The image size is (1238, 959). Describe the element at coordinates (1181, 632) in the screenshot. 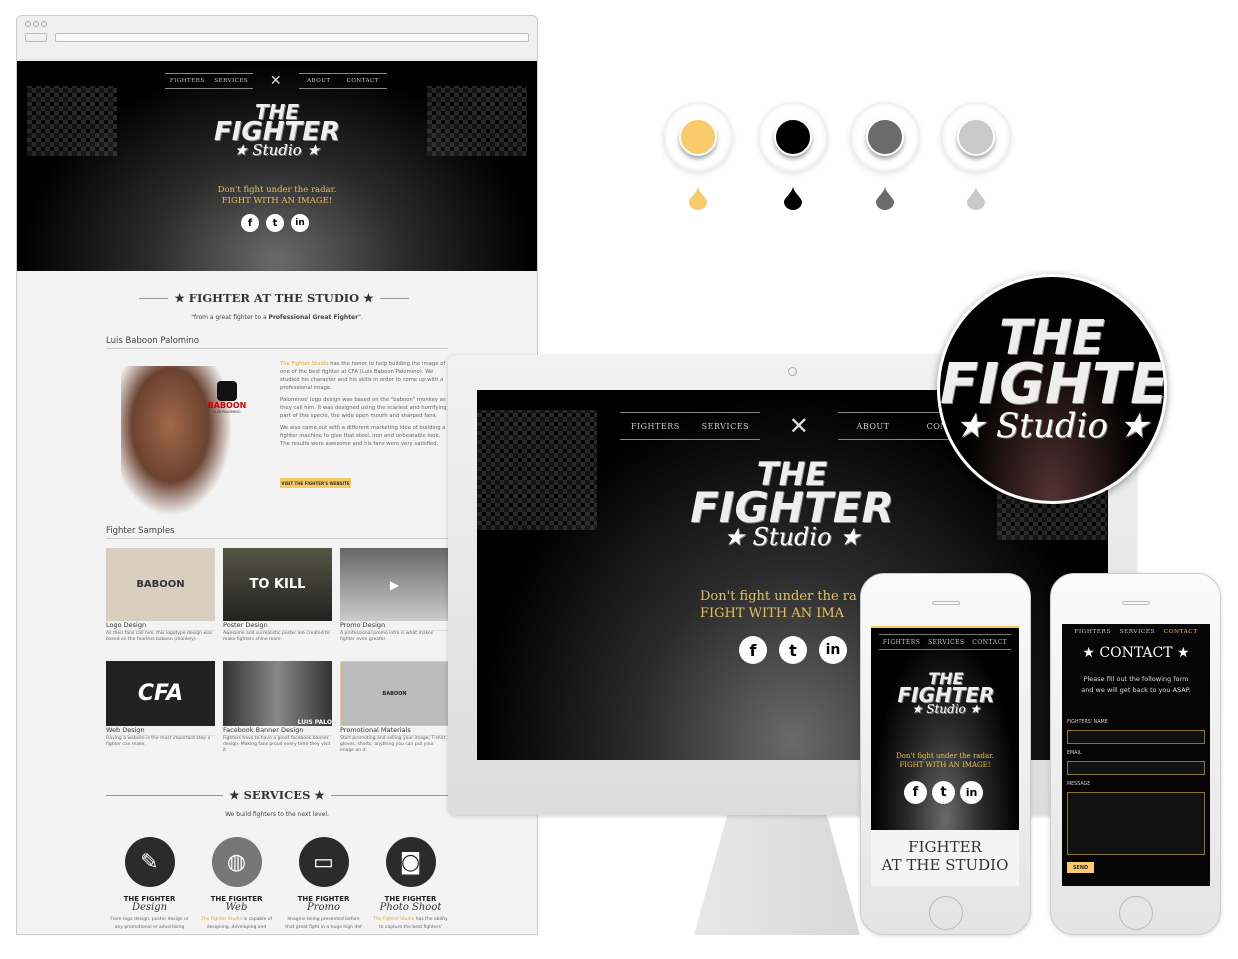

I see `nav-contact-active: CONTACT` at that location.